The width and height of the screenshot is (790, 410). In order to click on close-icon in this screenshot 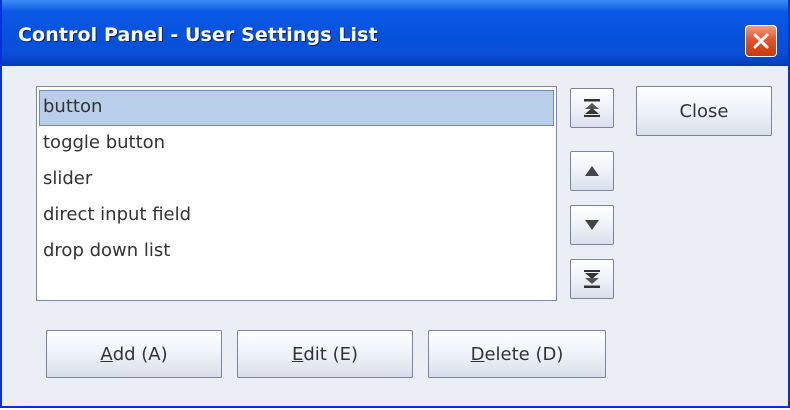, I will do `click(761, 41)`.